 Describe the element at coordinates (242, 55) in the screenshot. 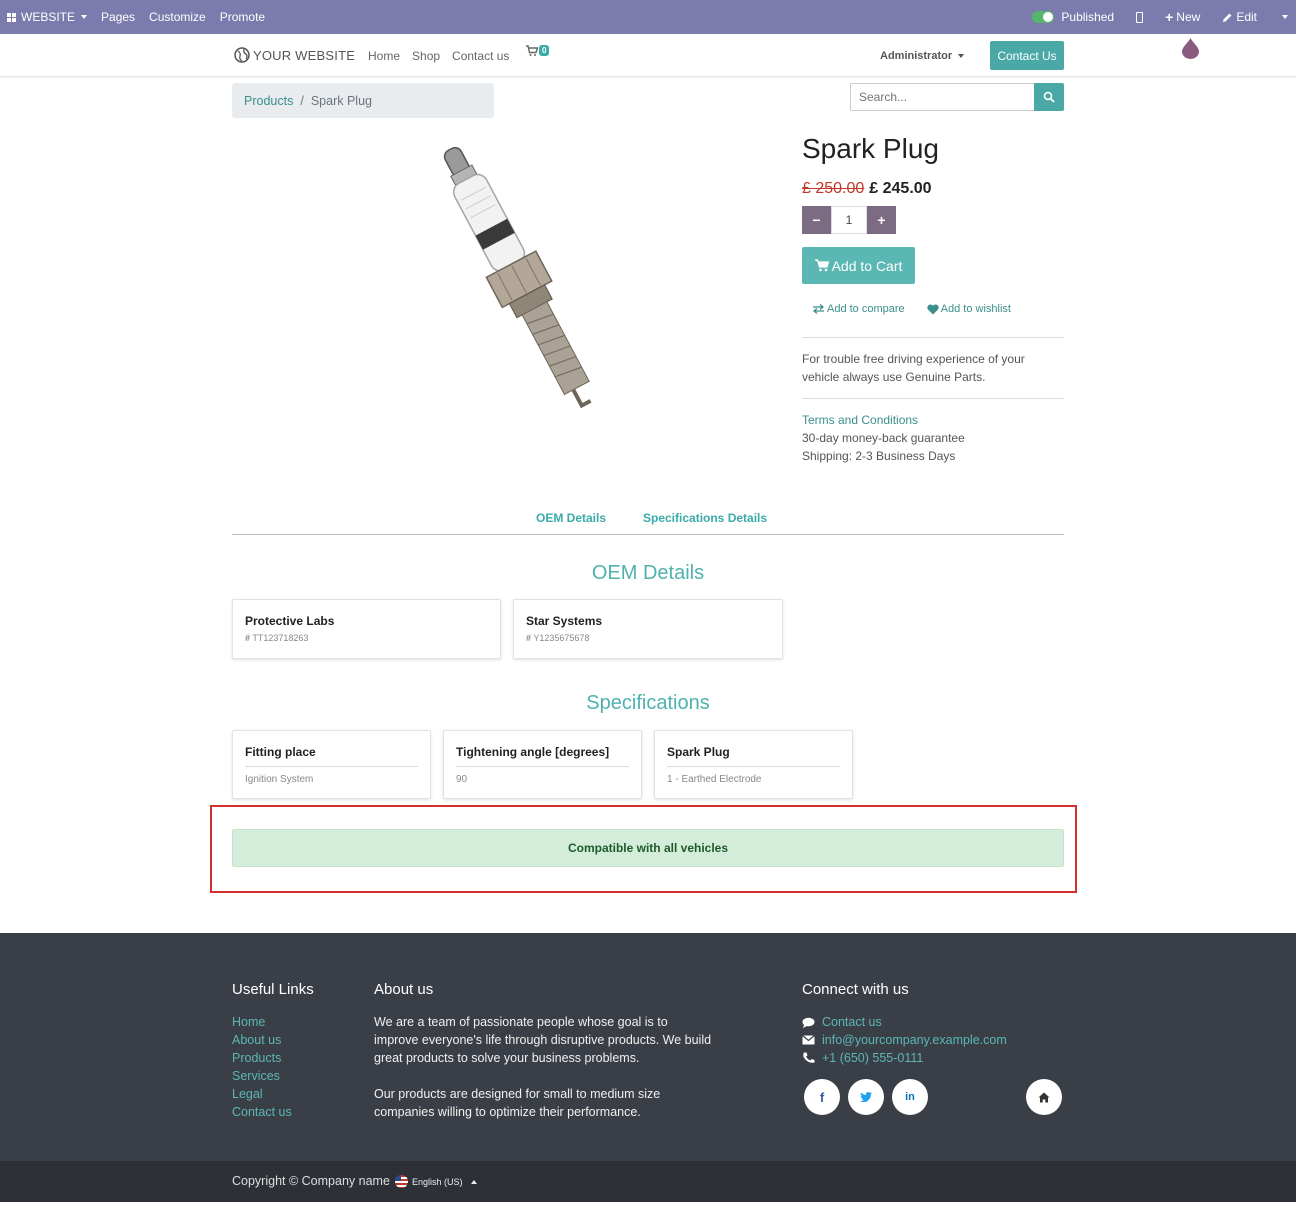

I see `globe-icon` at that location.